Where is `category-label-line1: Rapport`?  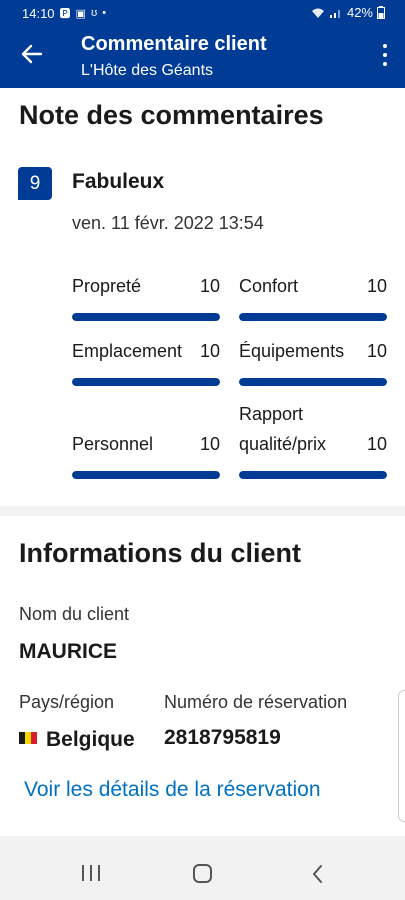
category-label-line1: Rapport is located at coordinates (271, 414).